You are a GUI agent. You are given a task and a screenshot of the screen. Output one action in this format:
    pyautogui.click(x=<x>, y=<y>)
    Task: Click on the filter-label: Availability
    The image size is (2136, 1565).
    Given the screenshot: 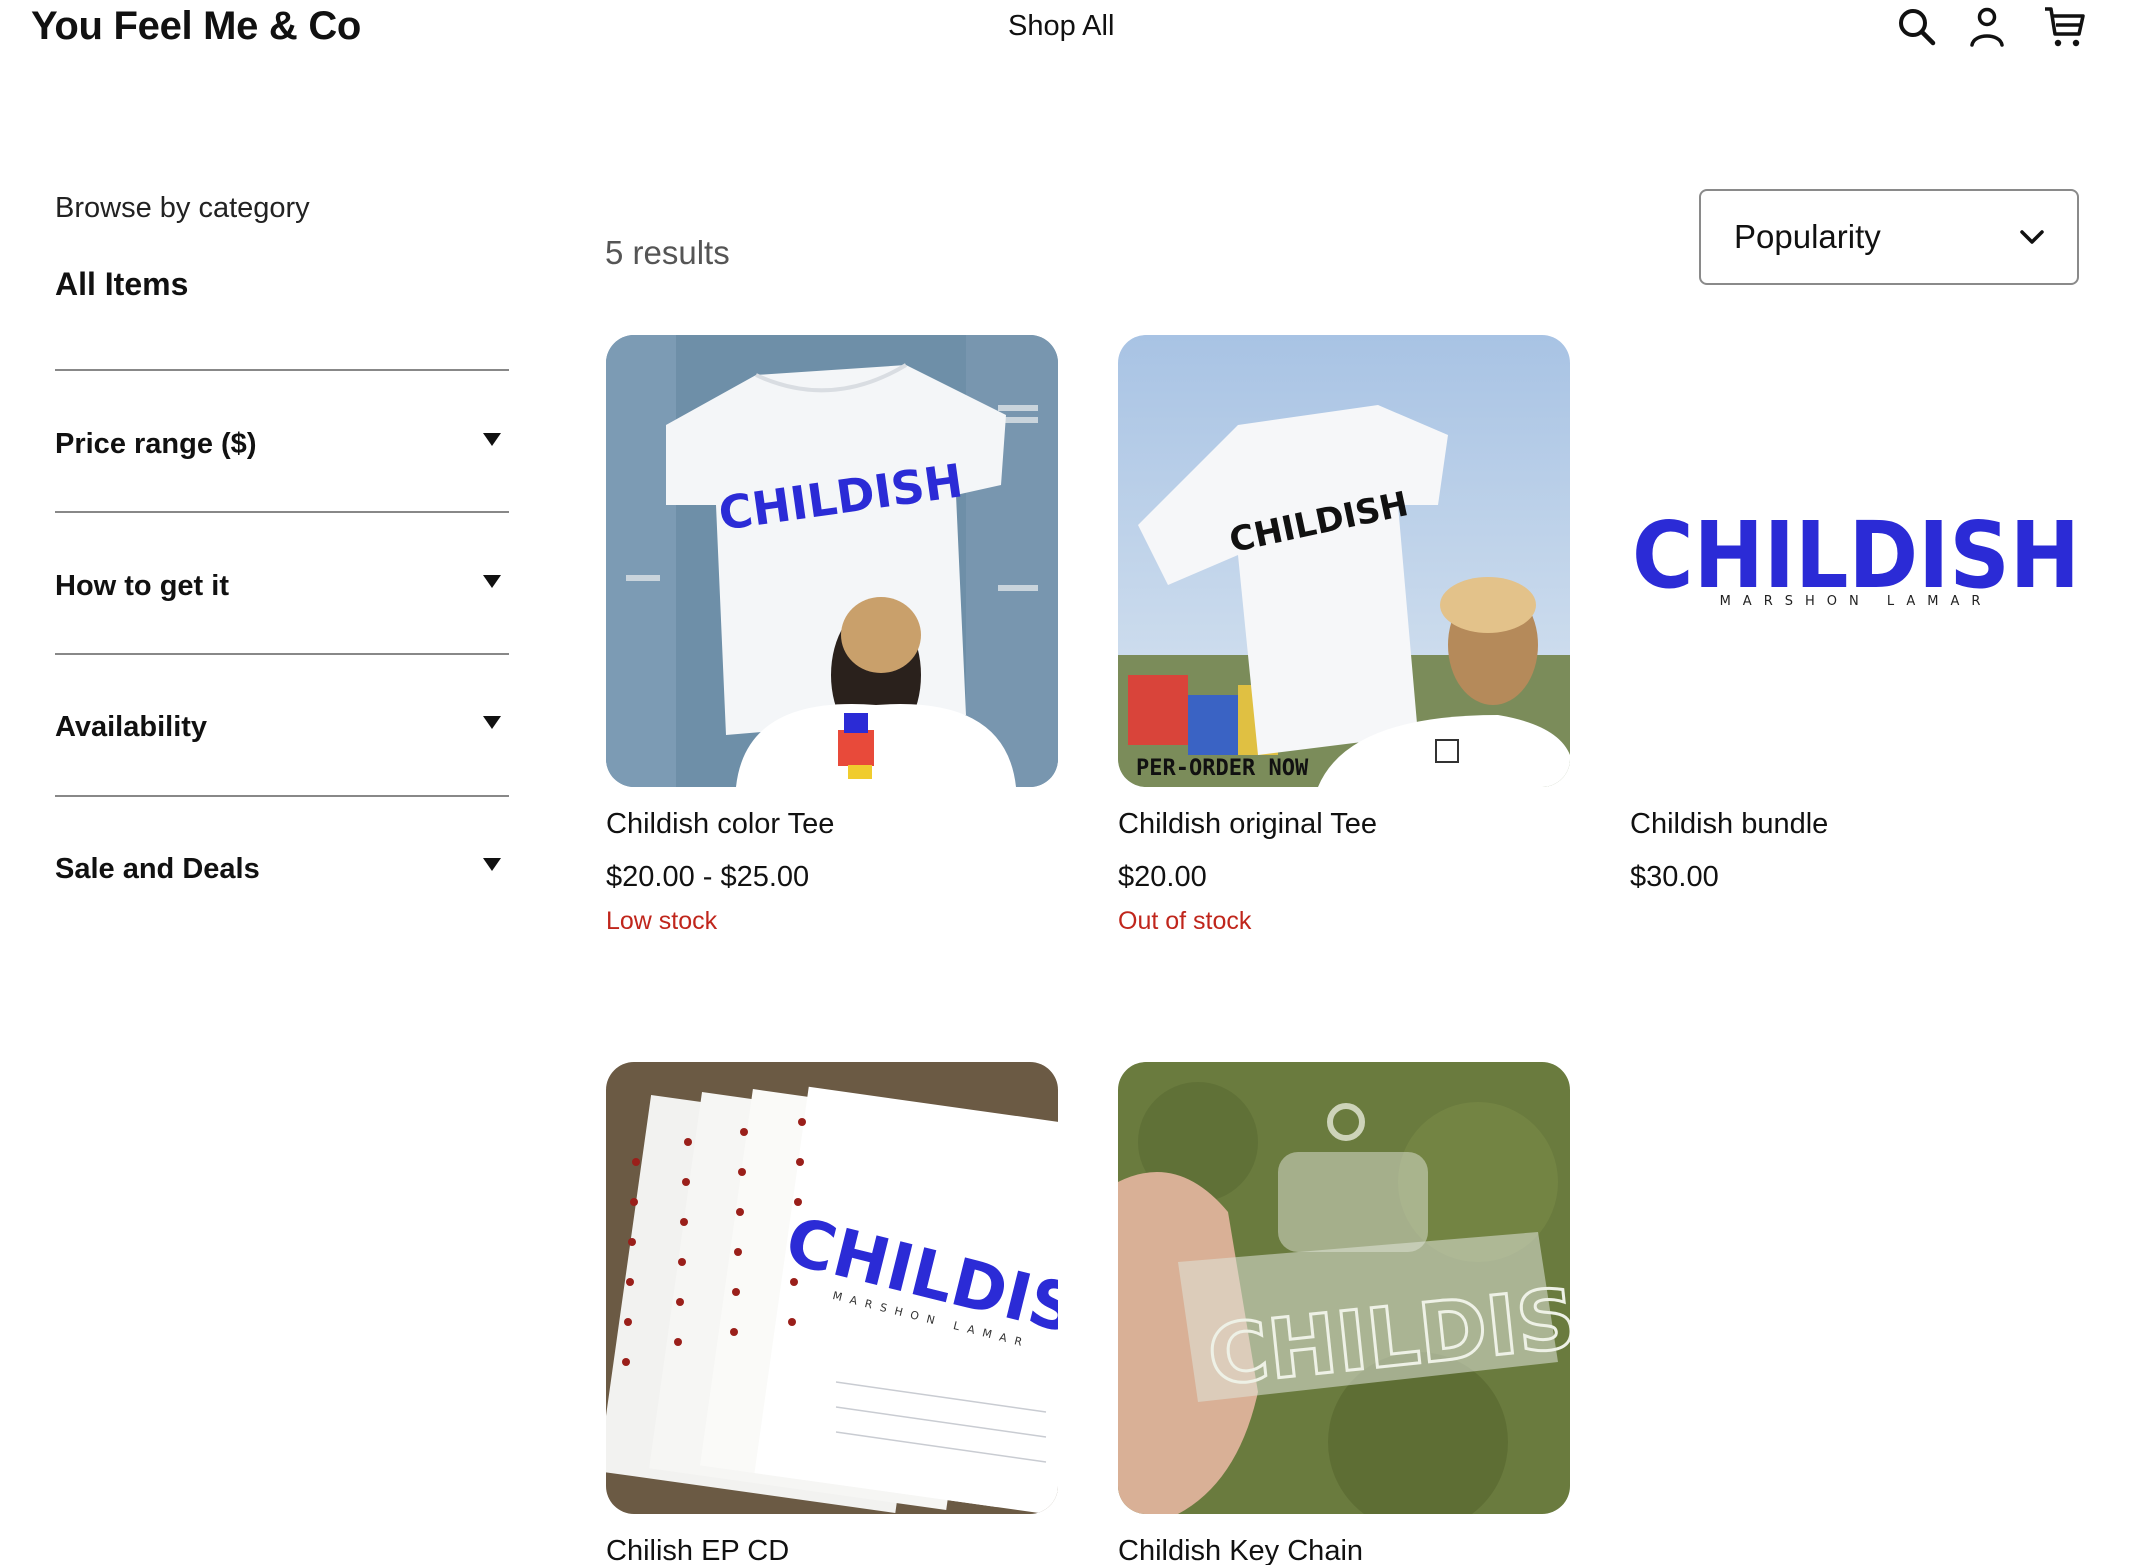 What is the action you would take?
    pyautogui.click(x=131, y=726)
    